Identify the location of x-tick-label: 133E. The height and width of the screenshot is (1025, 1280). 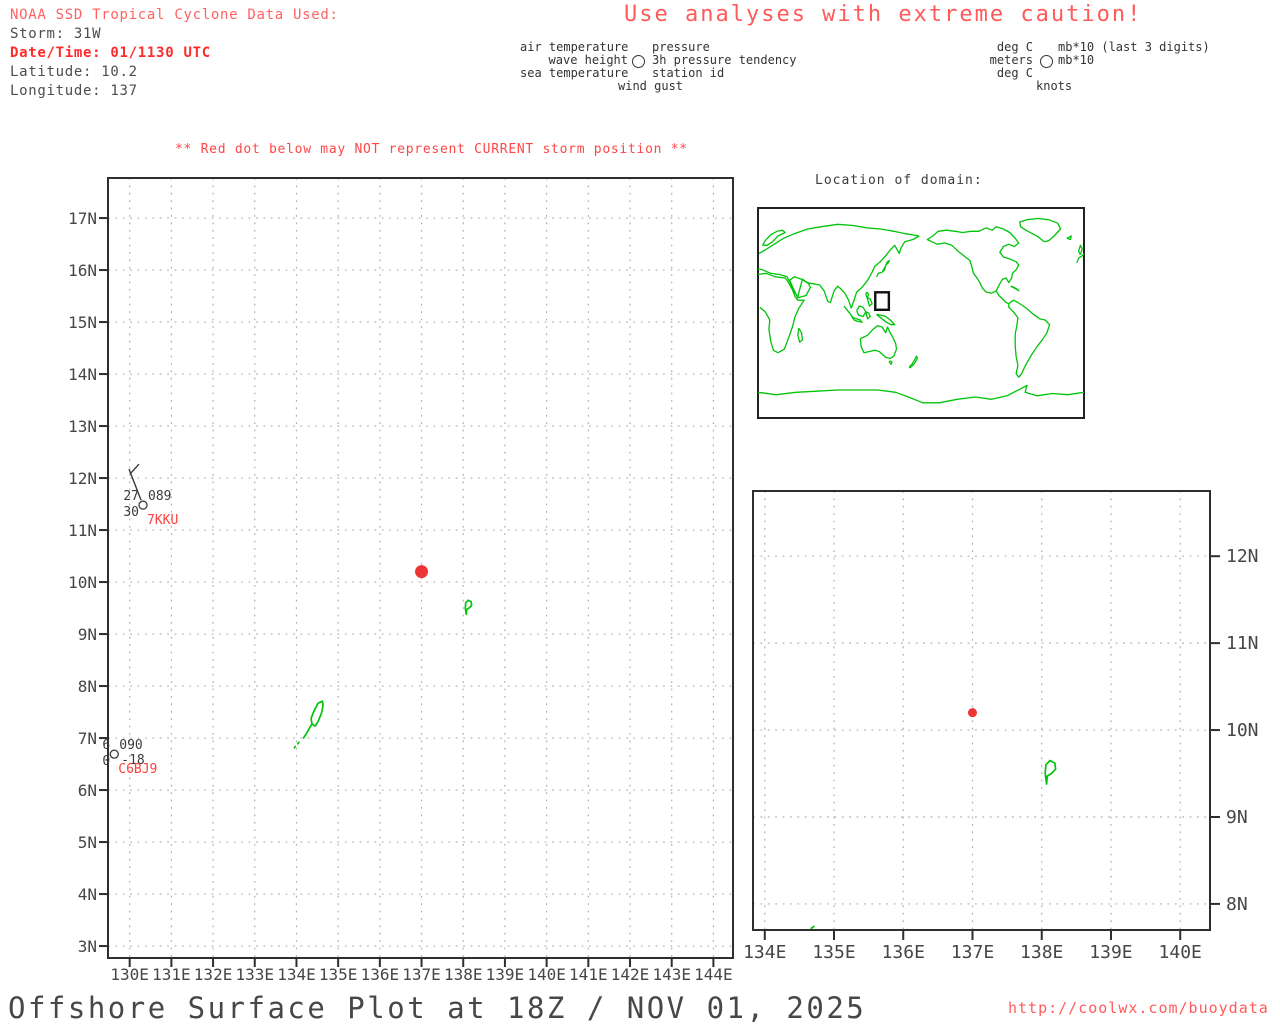
(254, 974).